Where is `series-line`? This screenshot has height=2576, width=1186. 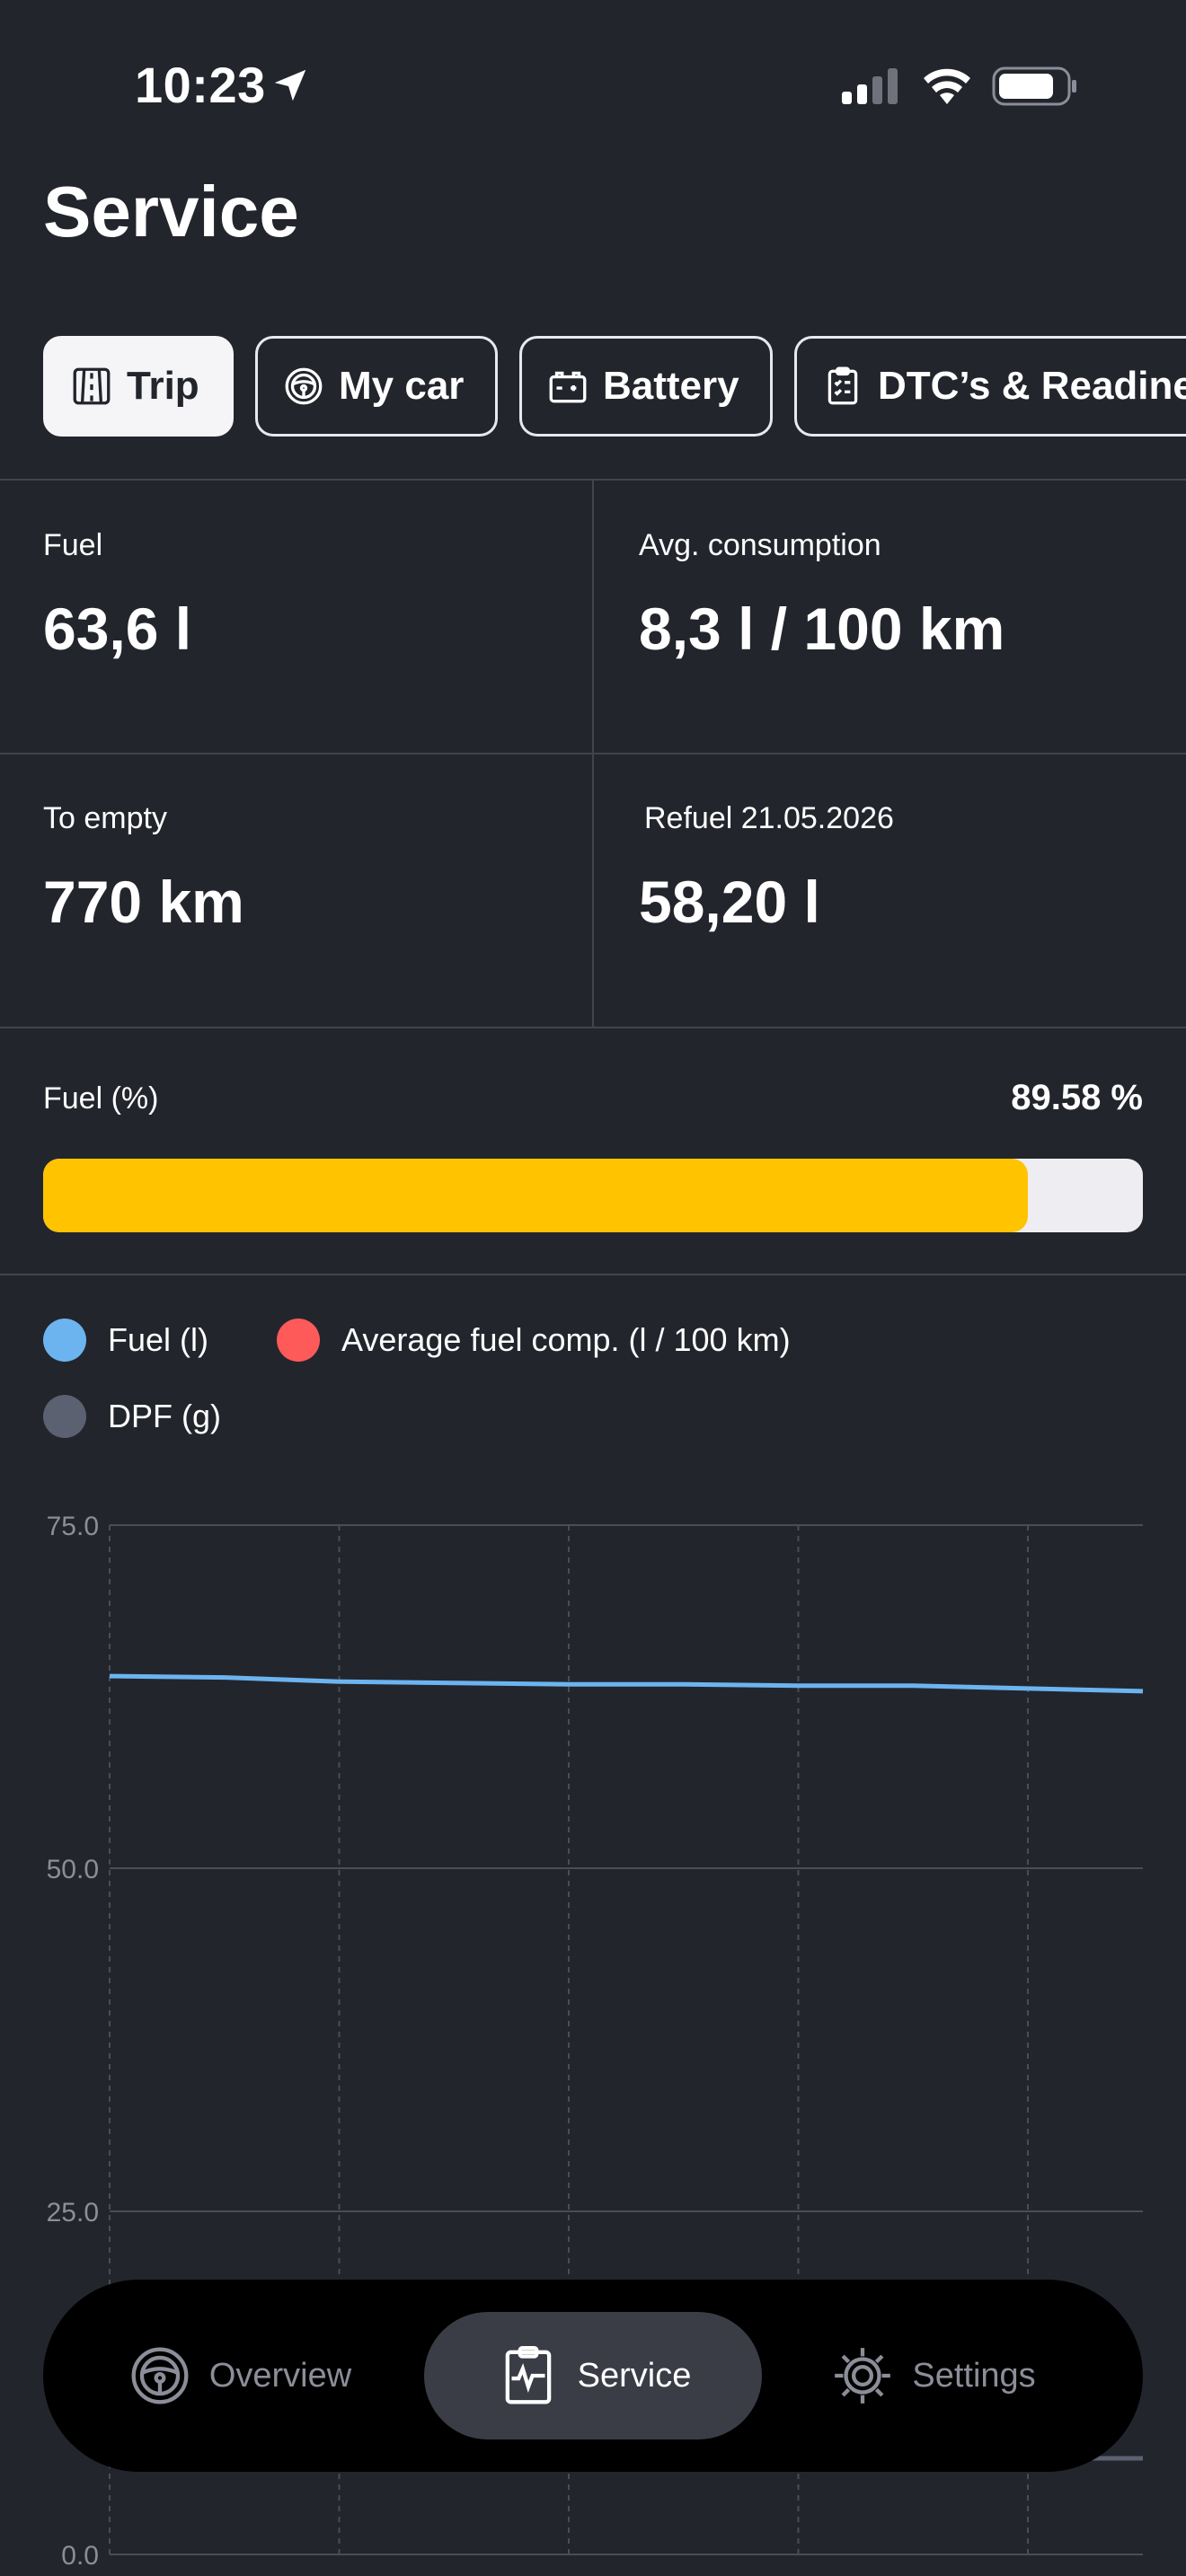 series-line is located at coordinates (626, 1683).